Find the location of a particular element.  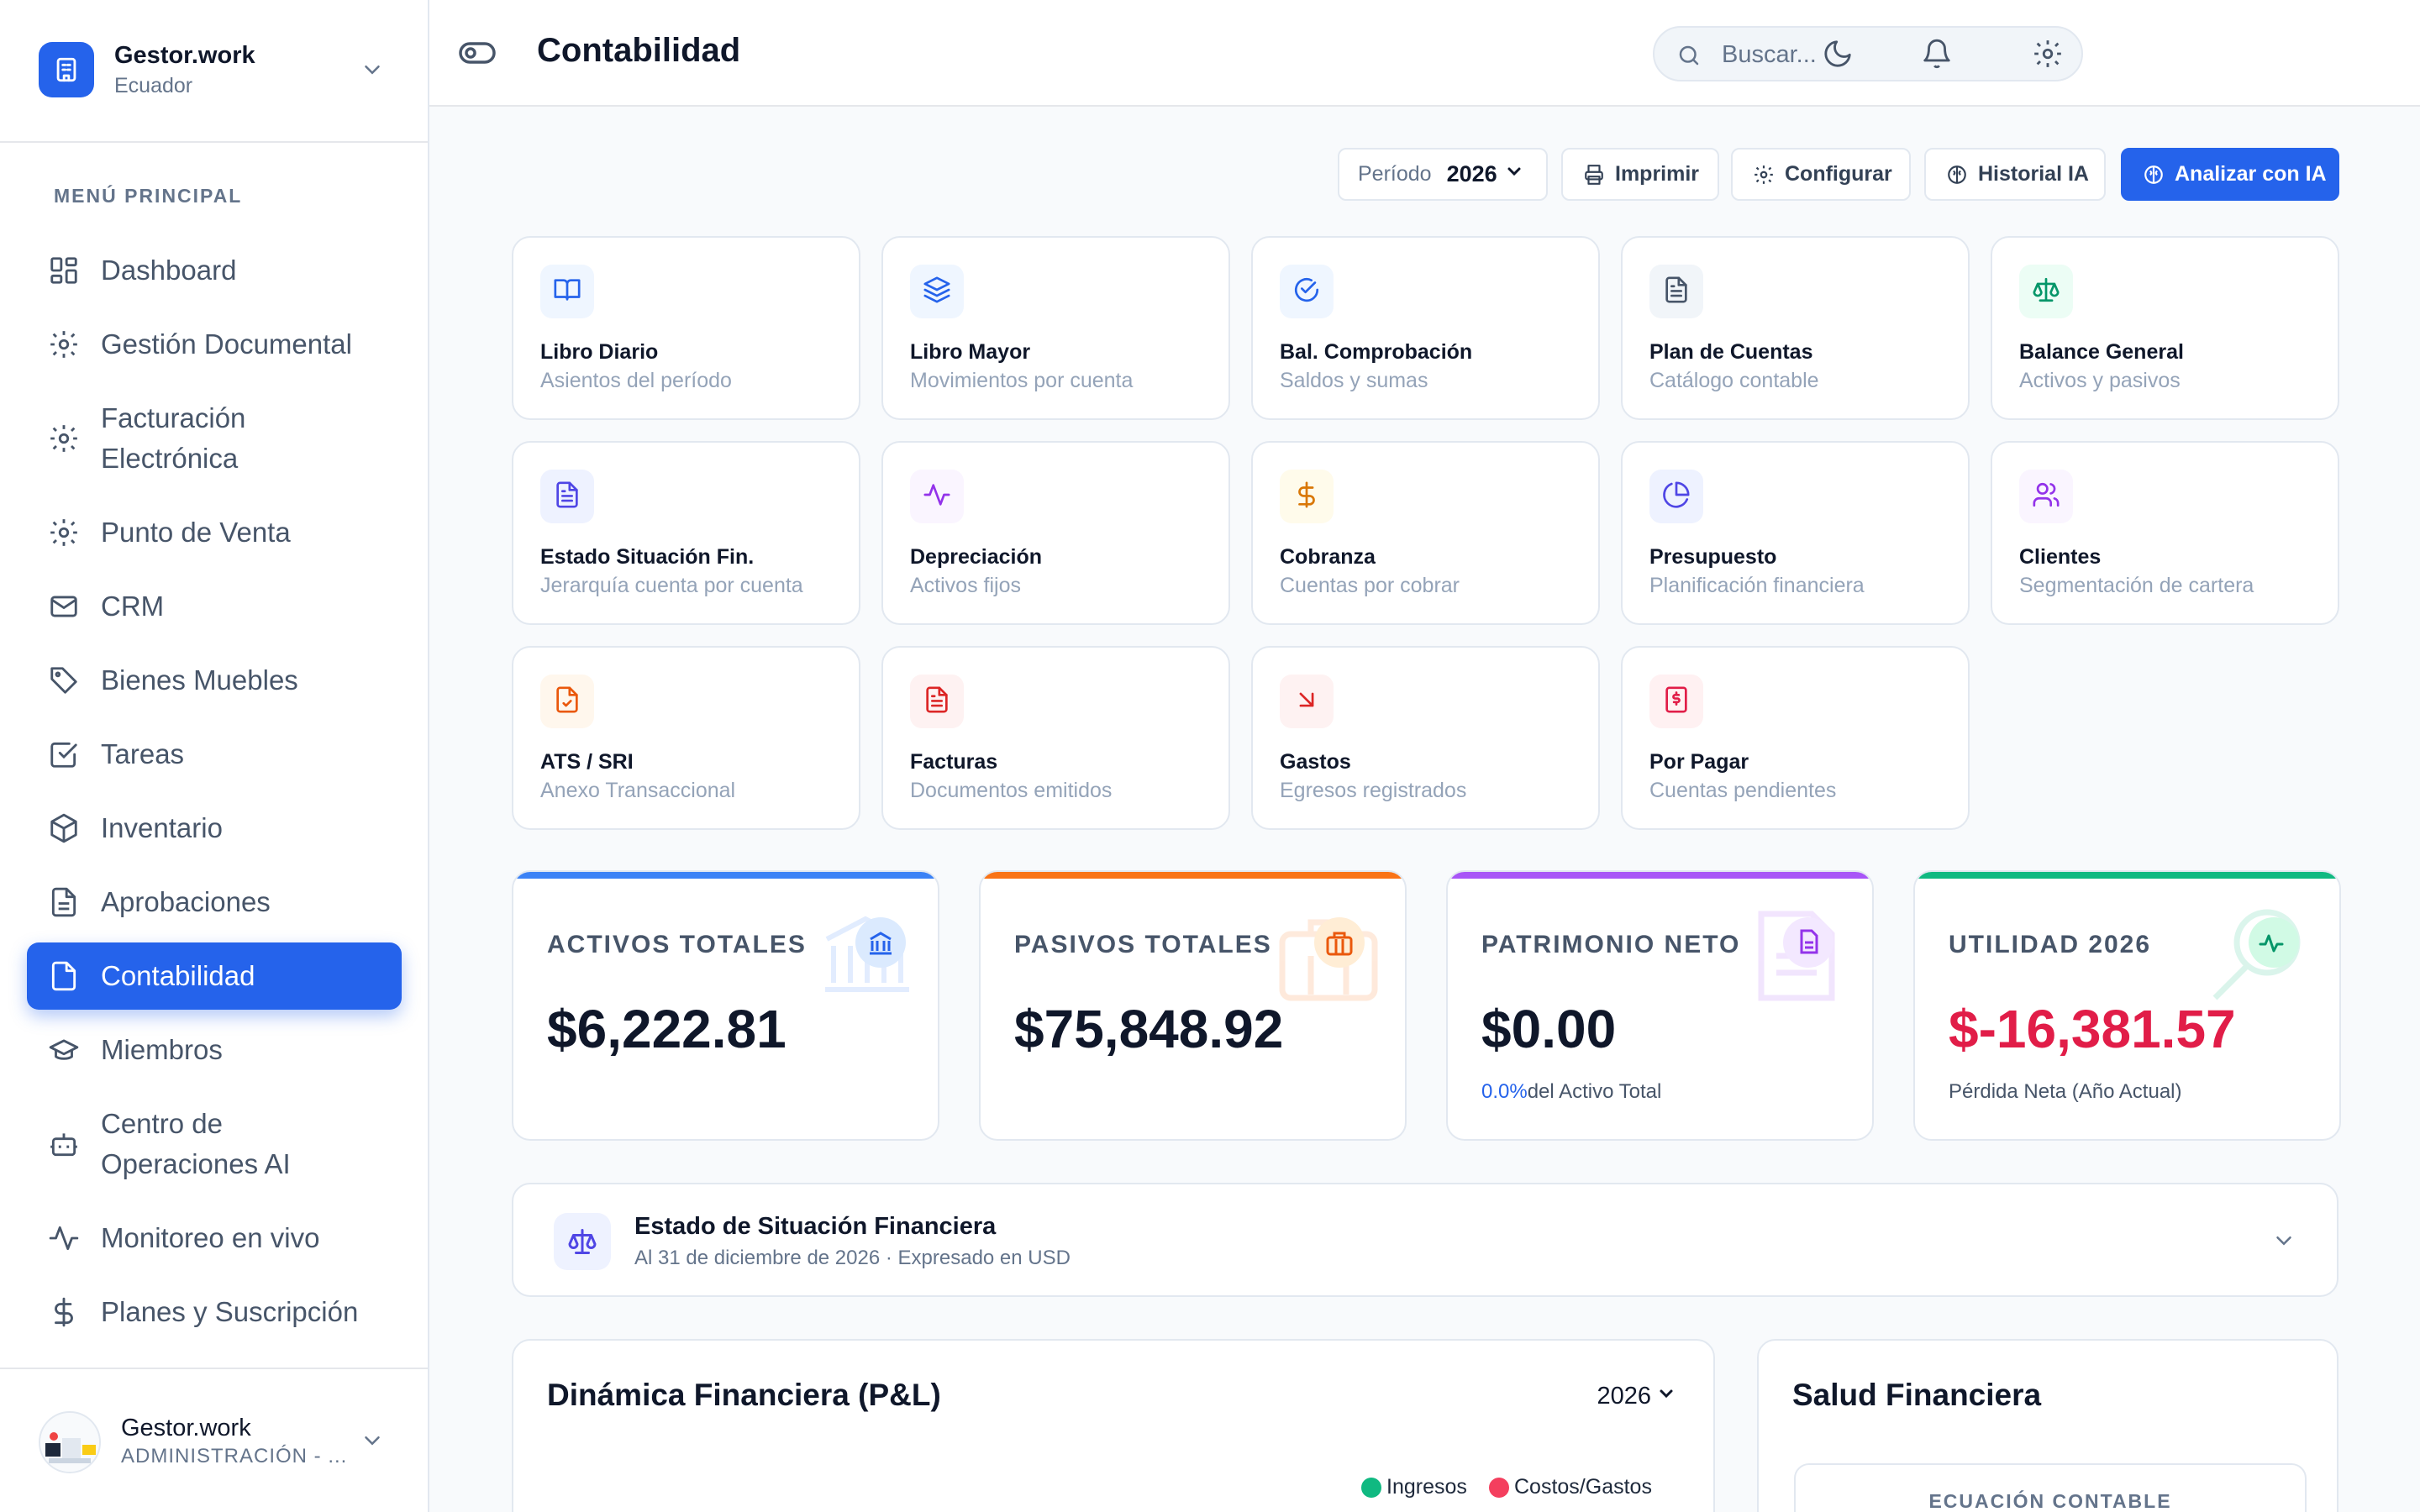

sidebar-item-monitoreo-en-vivo: Monitoreo en vivo is located at coordinates (214, 1238).